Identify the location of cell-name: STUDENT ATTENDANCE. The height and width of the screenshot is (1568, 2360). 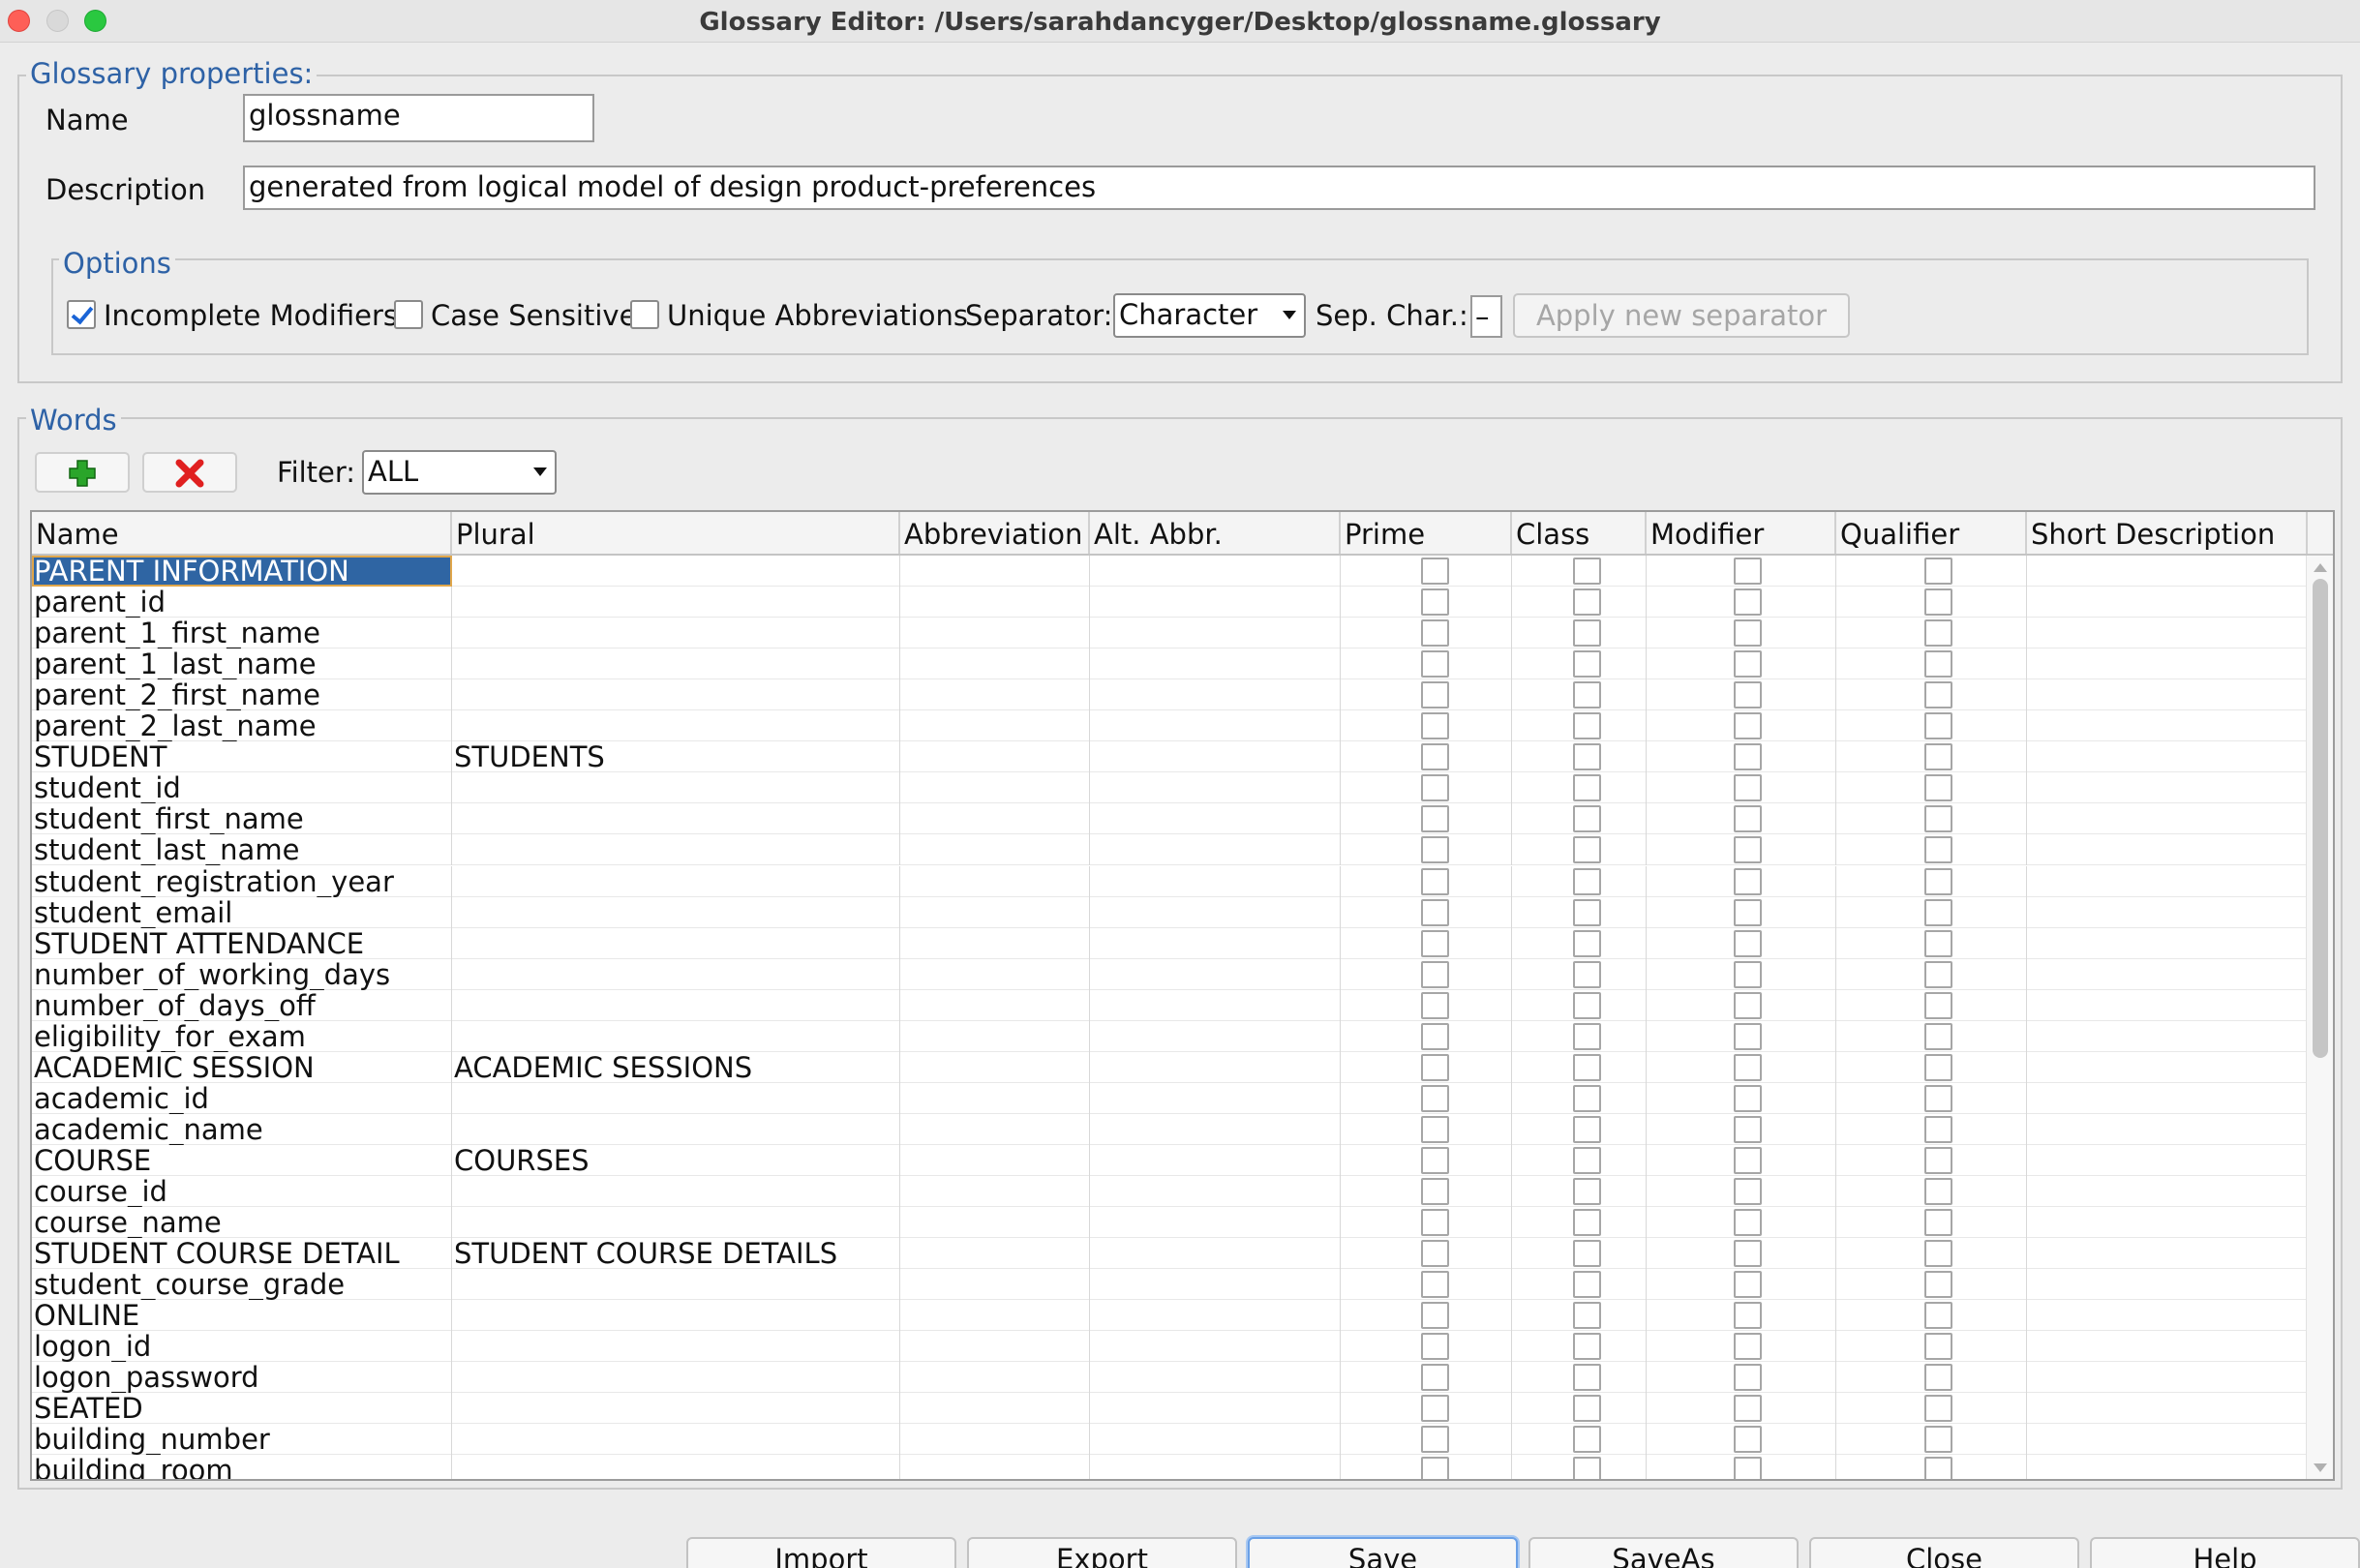
(242, 943).